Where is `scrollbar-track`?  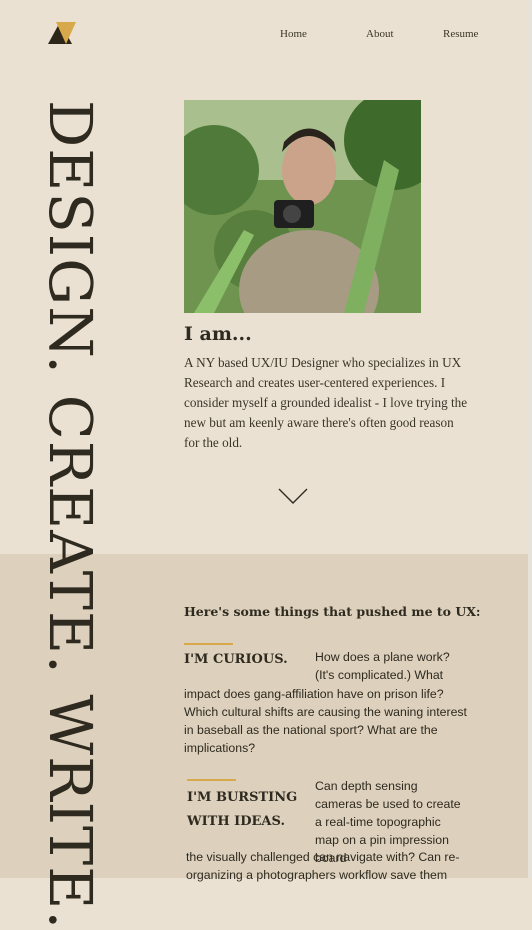 scrollbar-track is located at coordinates (530, 439).